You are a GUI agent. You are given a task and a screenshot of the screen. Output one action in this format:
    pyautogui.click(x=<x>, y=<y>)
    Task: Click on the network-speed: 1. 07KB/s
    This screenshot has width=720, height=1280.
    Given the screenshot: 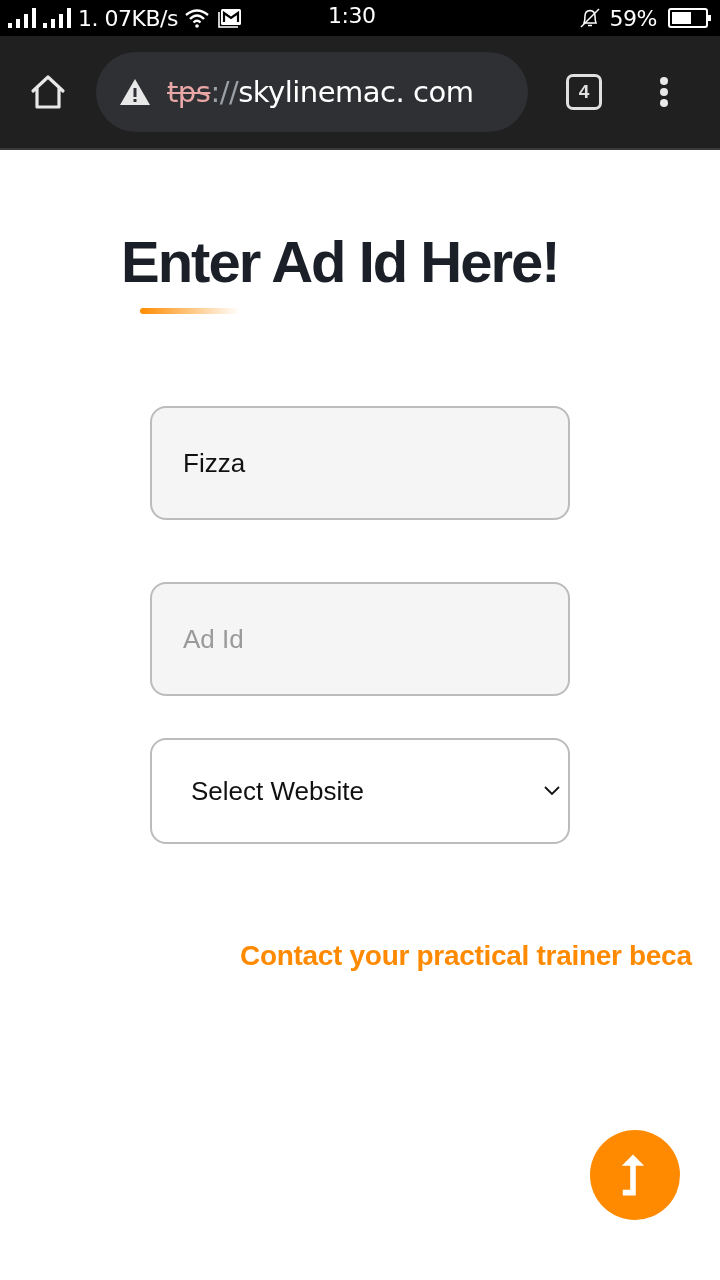 What is the action you would take?
    pyautogui.click(x=128, y=18)
    